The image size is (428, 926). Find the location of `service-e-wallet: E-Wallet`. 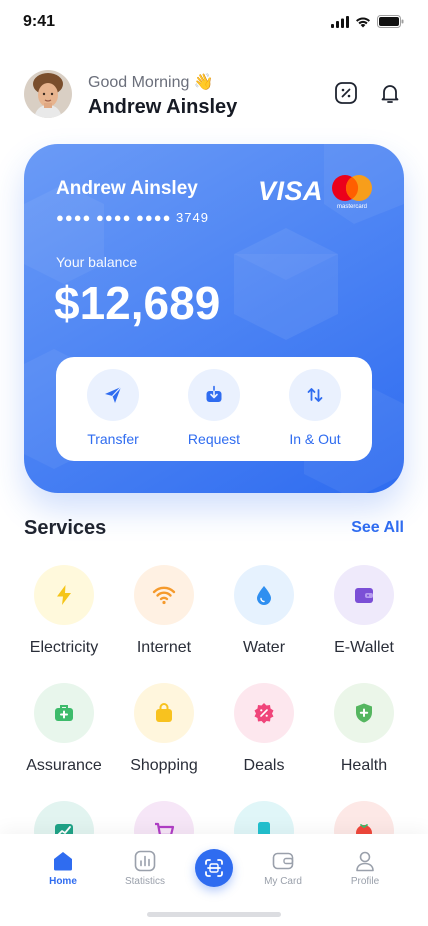

service-e-wallet: E-Wallet is located at coordinates (364, 615).